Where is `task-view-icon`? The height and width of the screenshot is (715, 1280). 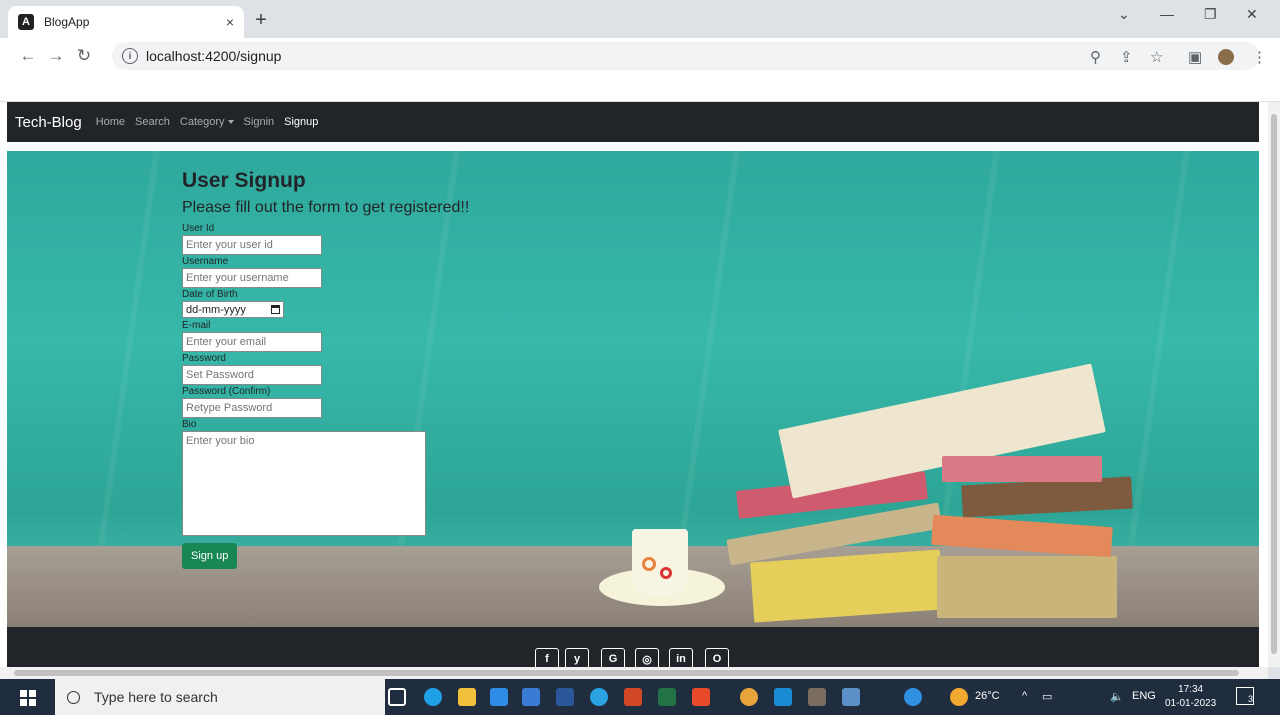 task-view-icon is located at coordinates (397, 697).